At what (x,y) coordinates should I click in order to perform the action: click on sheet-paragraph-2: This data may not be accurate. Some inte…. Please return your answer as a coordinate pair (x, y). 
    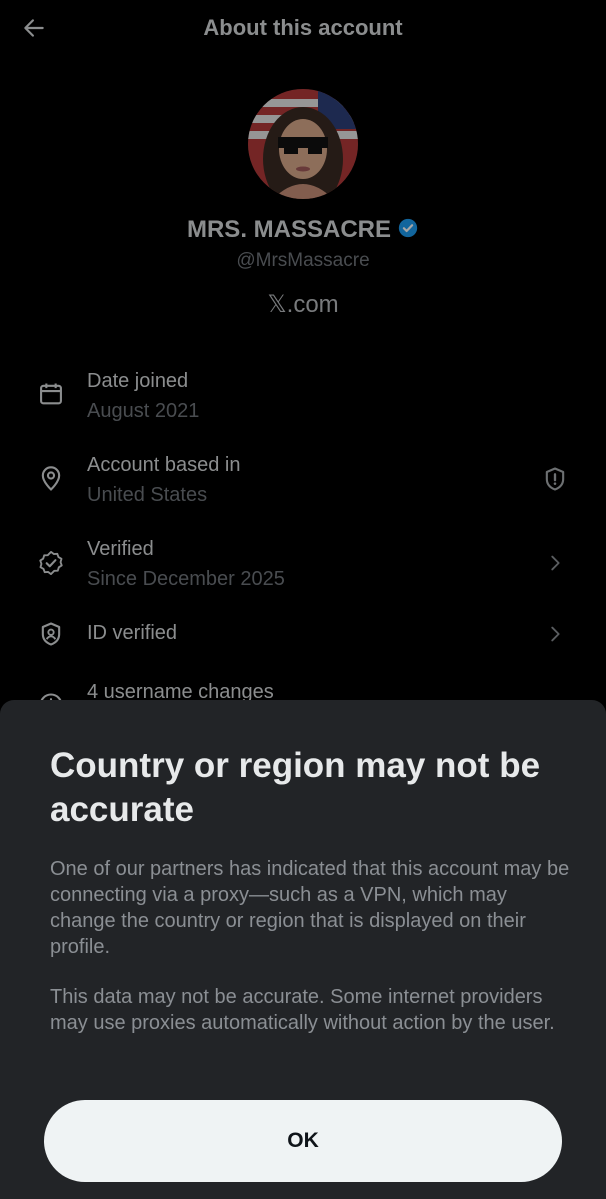
    Looking at the image, I should click on (302, 1010).